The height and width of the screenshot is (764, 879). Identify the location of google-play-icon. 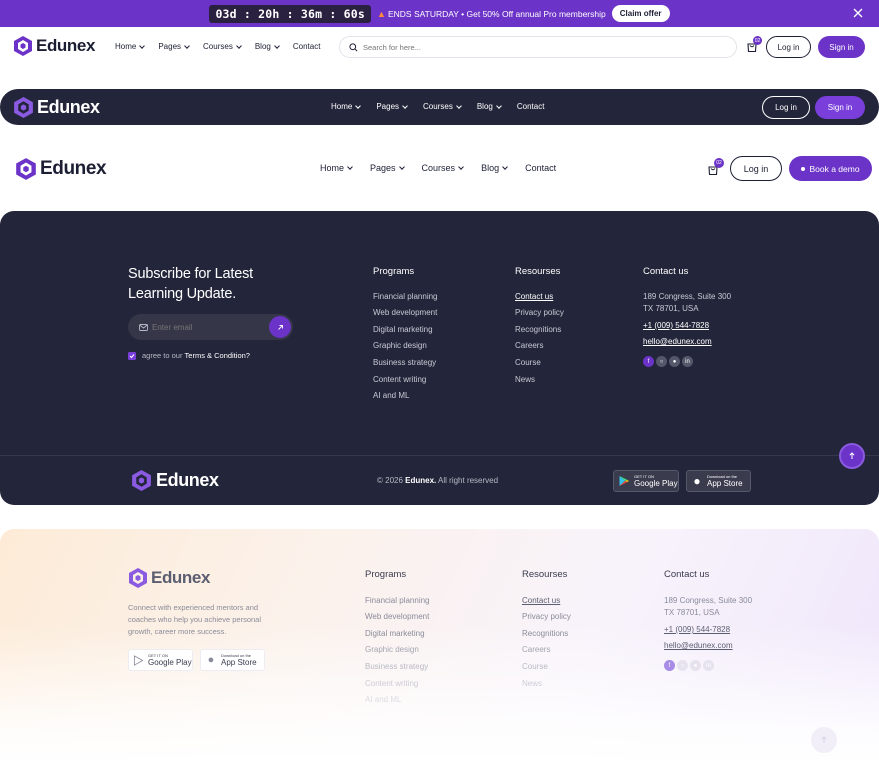
(624, 481).